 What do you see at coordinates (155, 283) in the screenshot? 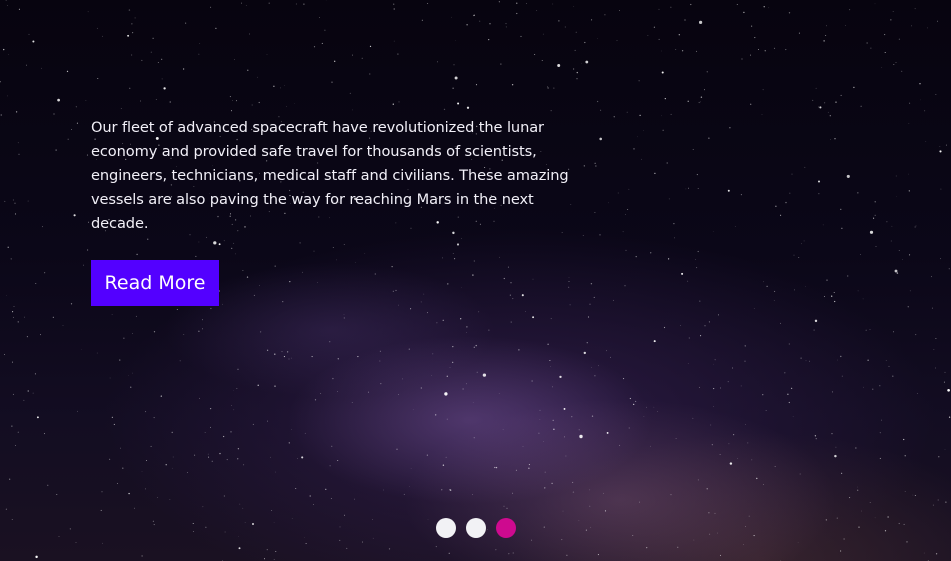
I see `read-more-button: Read More` at bounding box center [155, 283].